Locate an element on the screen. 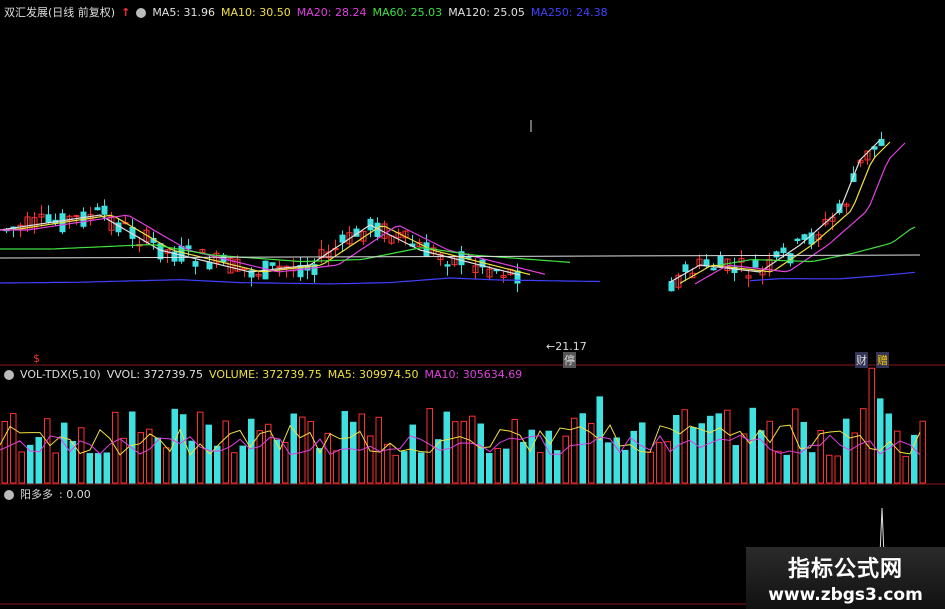 The image size is (945, 609). price-legend-ma60: MA60: 25.03 is located at coordinates (407, 12).